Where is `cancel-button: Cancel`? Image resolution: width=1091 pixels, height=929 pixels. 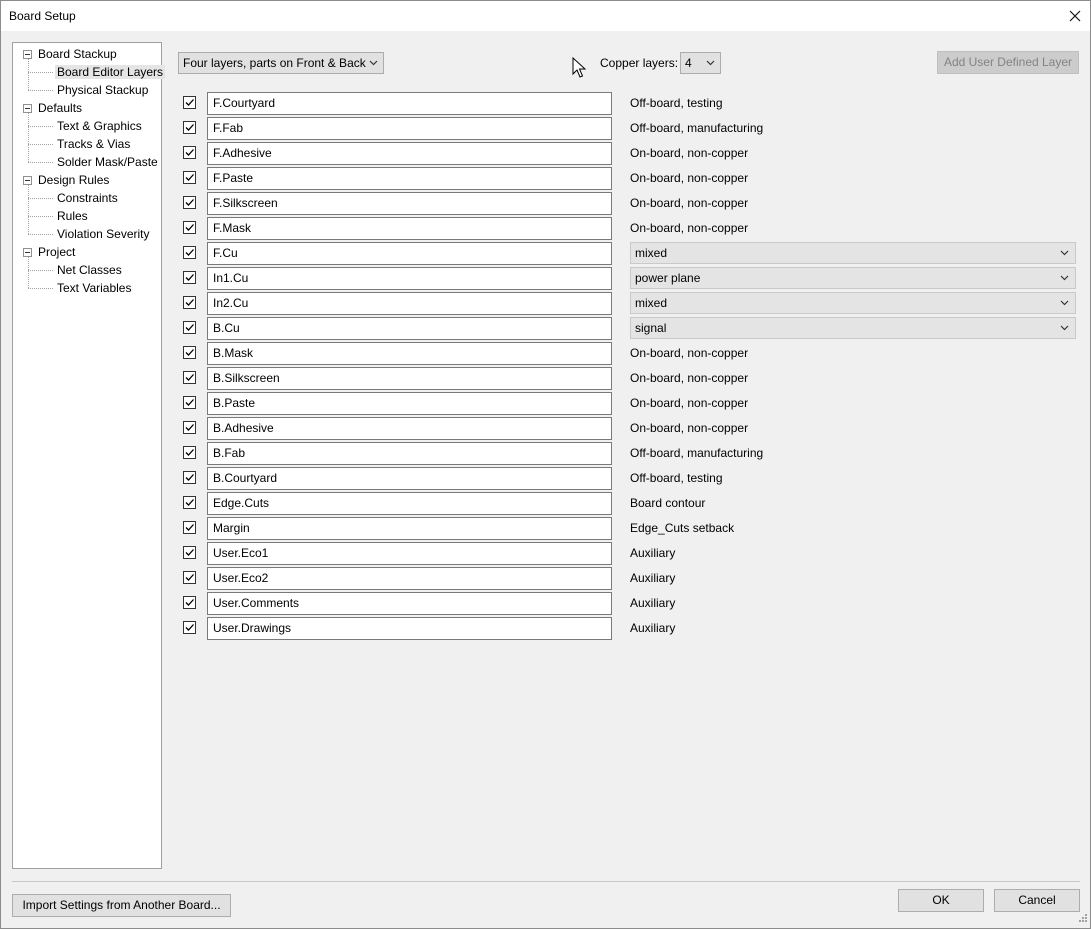
cancel-button: Cancel is located at coordinates (1037, 900).